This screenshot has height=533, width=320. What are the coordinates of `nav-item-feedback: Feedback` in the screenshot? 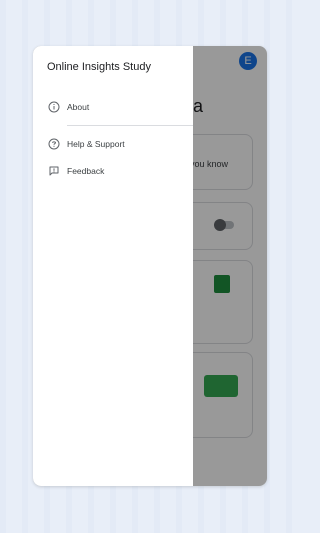 It's located at (113, 171).